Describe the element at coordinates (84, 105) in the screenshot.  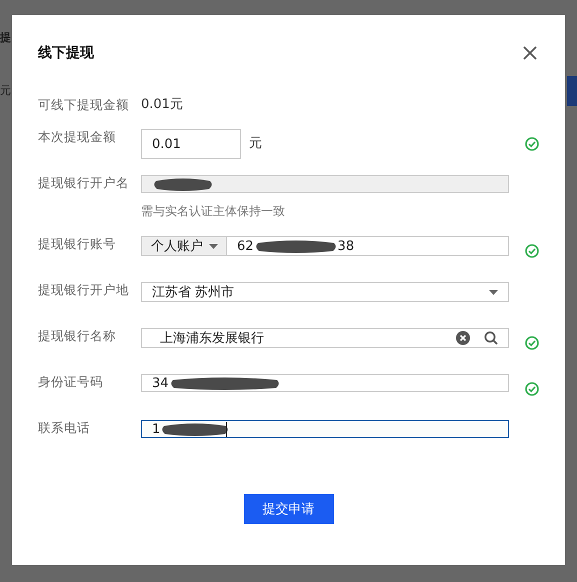
I see `field-label: 可线下提现金额` at that location.